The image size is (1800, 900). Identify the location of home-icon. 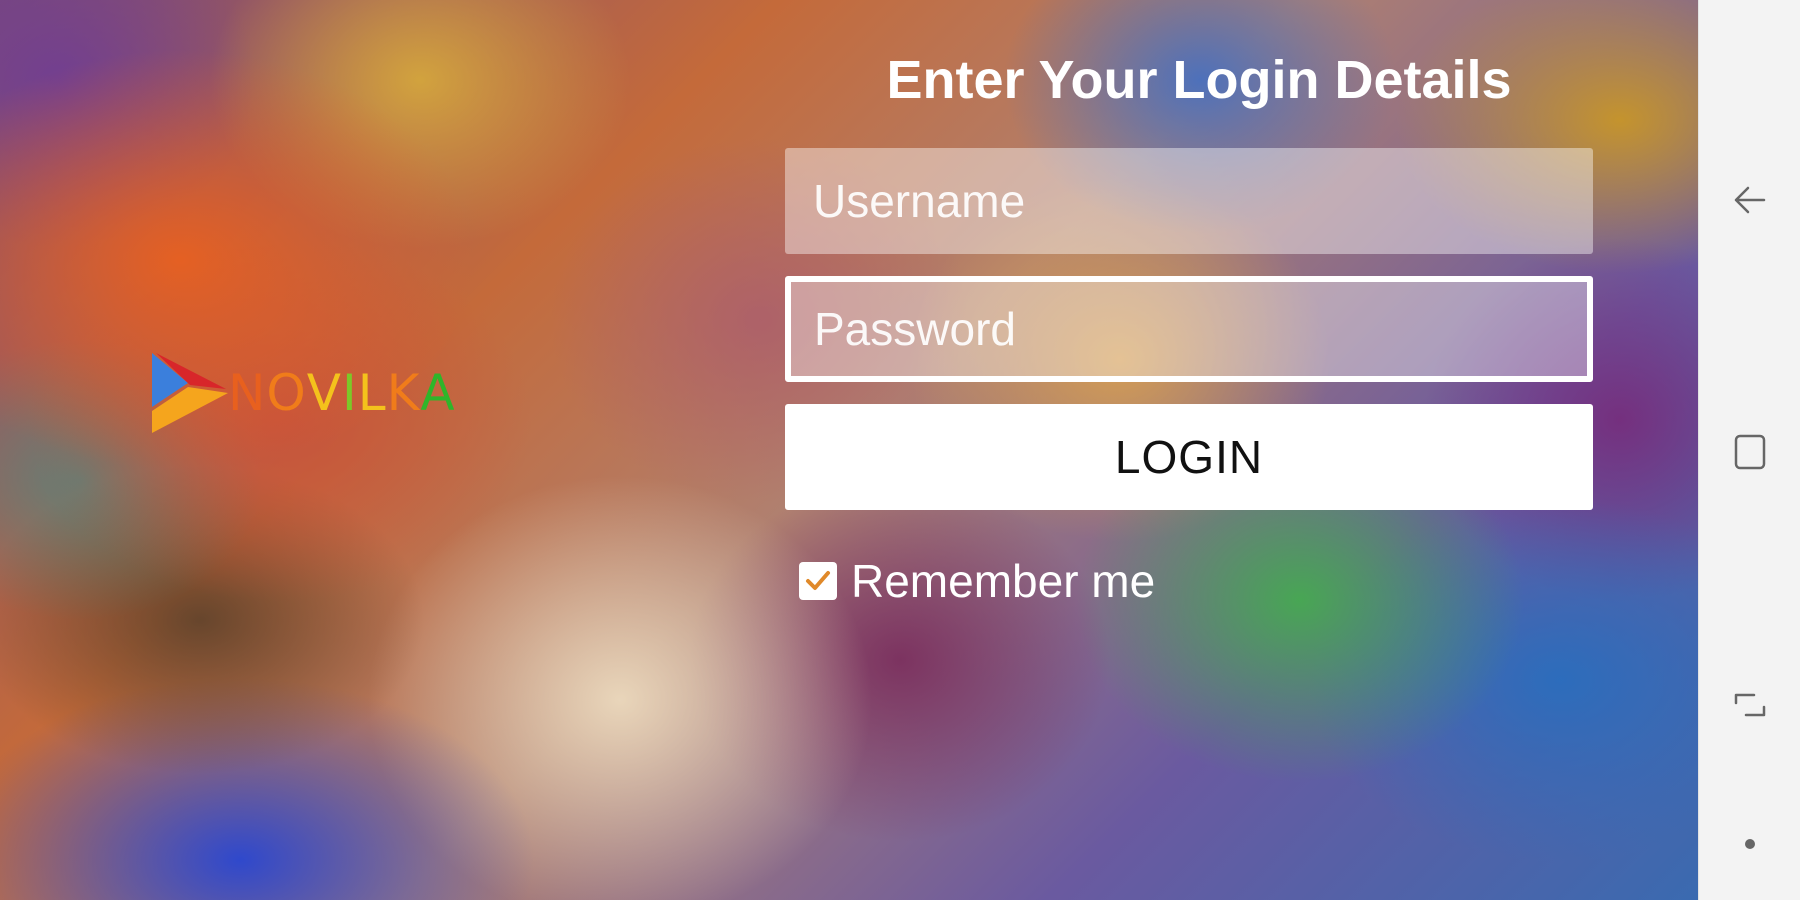
(1750, 452).